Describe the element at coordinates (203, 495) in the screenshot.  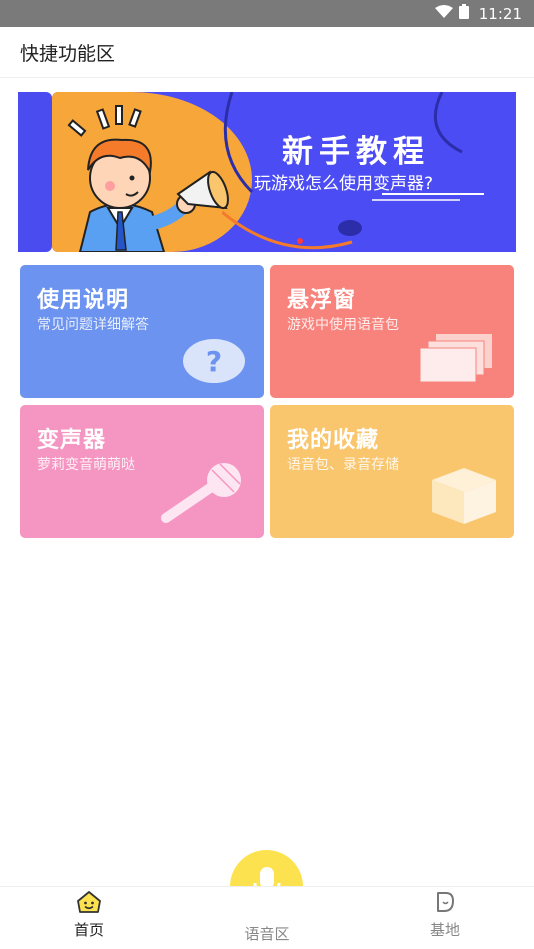
I see `microphone-icon` at that location.